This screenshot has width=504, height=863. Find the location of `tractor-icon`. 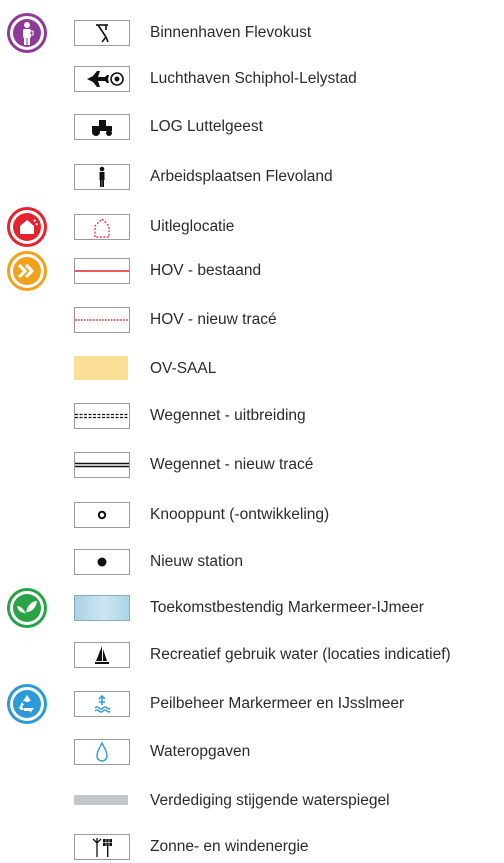

tractor-icon is located at coordinates (102, 127).